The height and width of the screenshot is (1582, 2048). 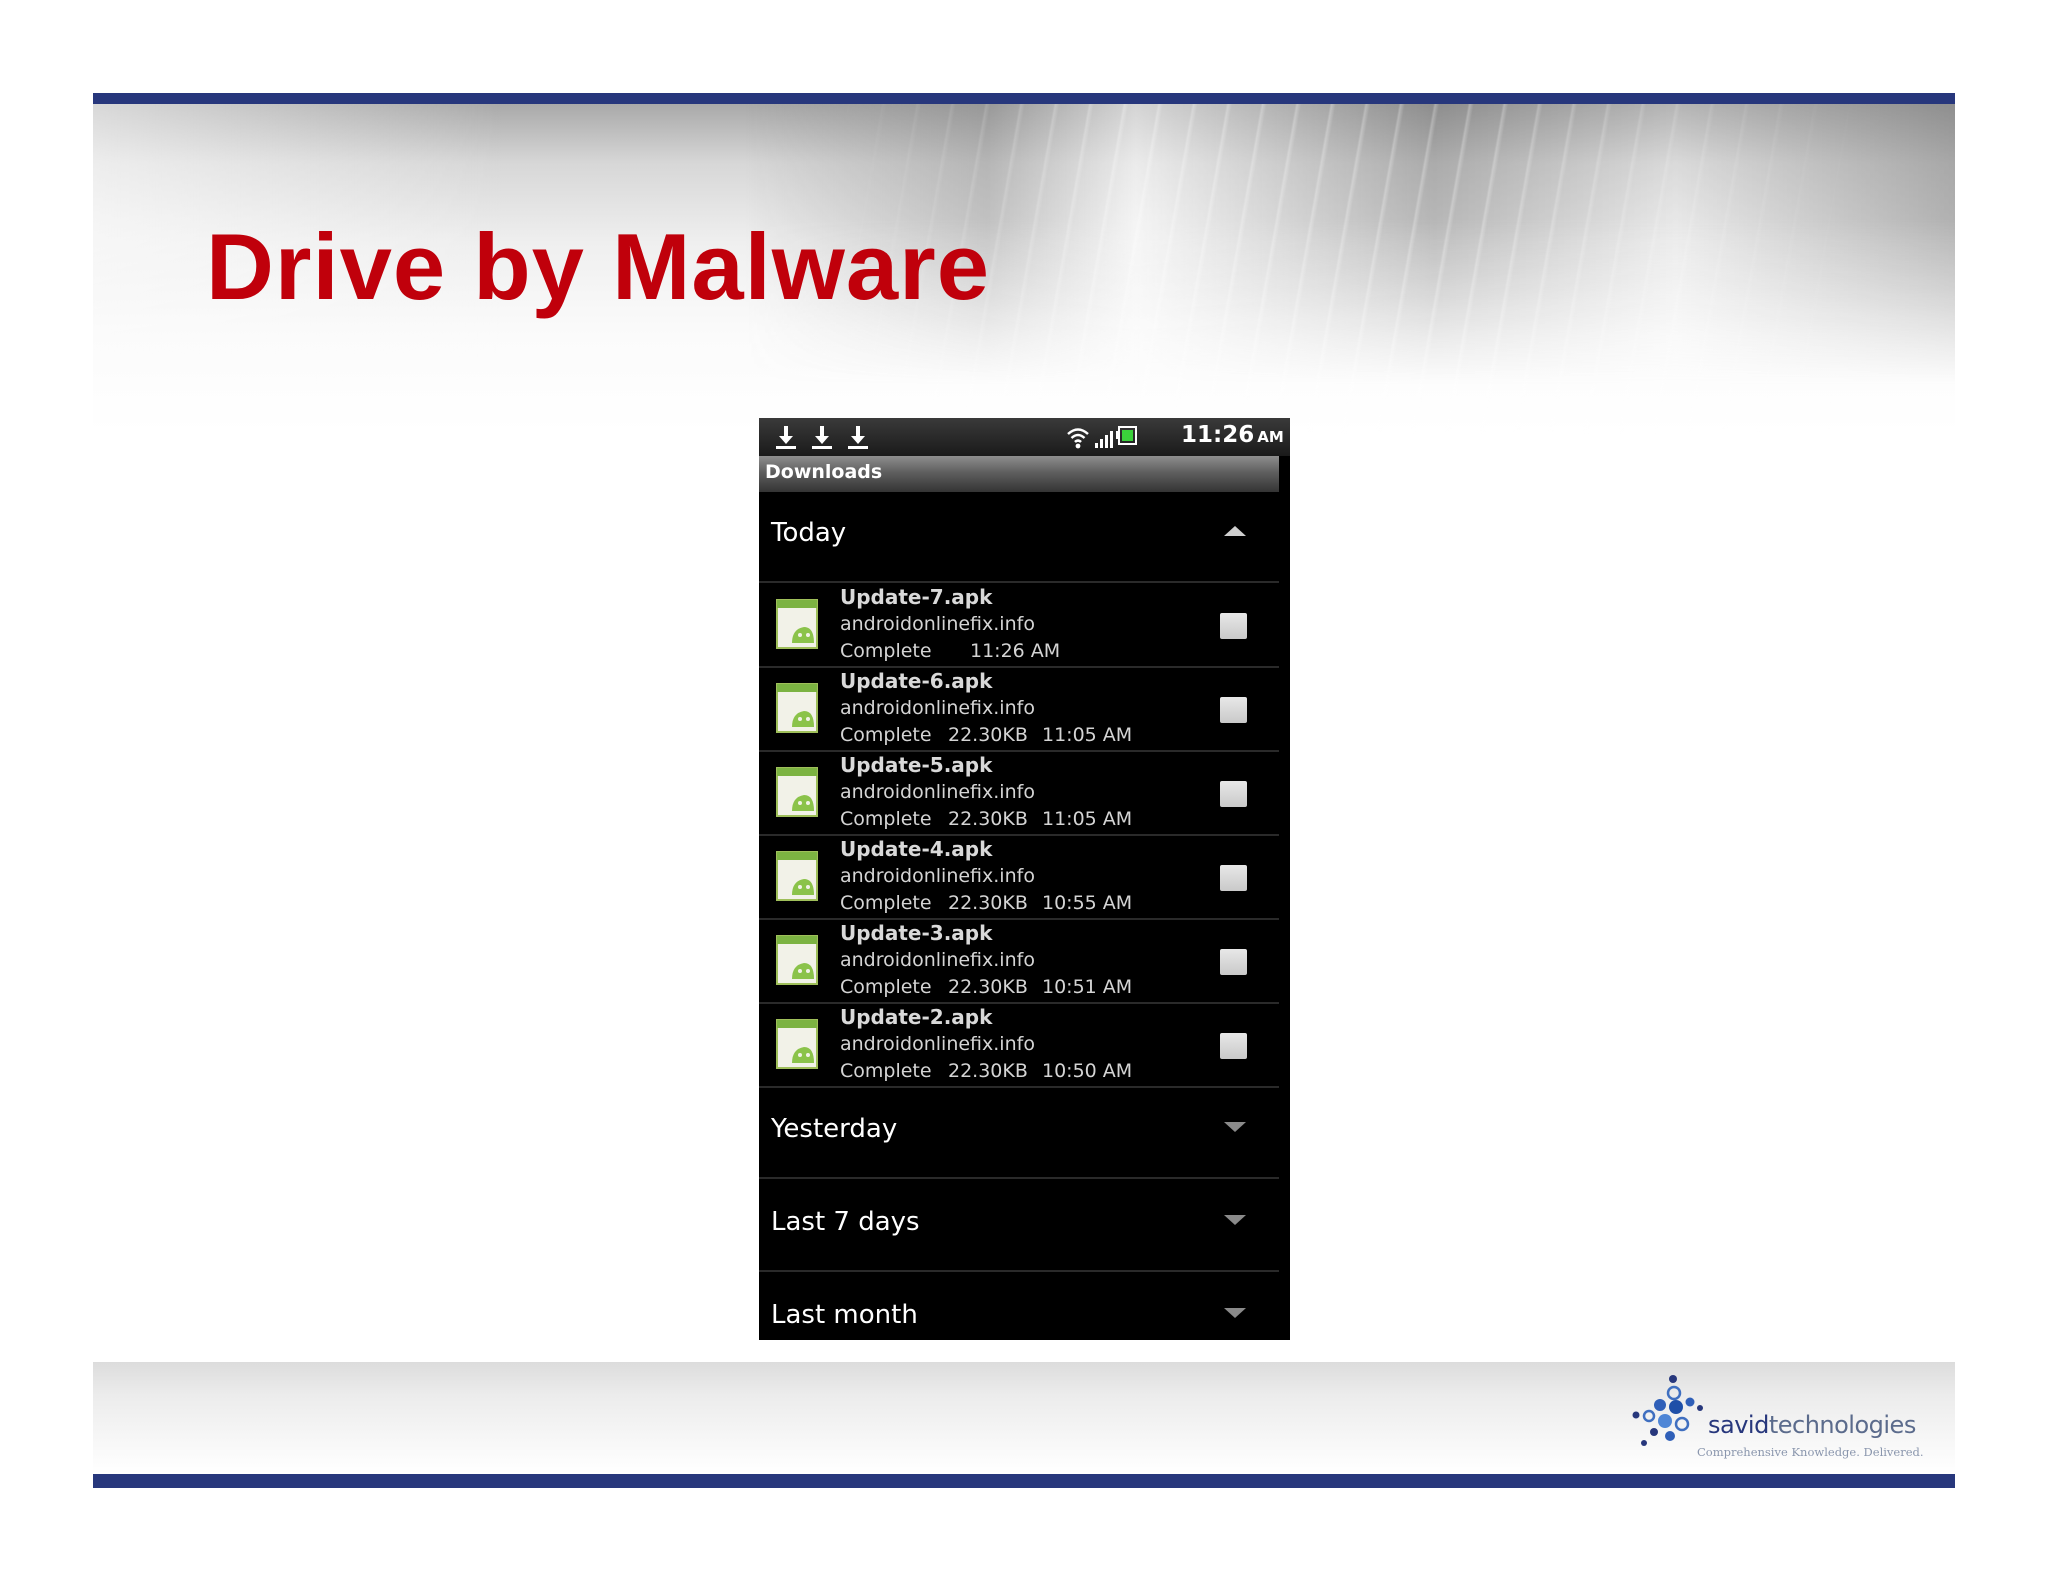 I want to click on clock-ampm: AM, so click(x=1270, y=437).